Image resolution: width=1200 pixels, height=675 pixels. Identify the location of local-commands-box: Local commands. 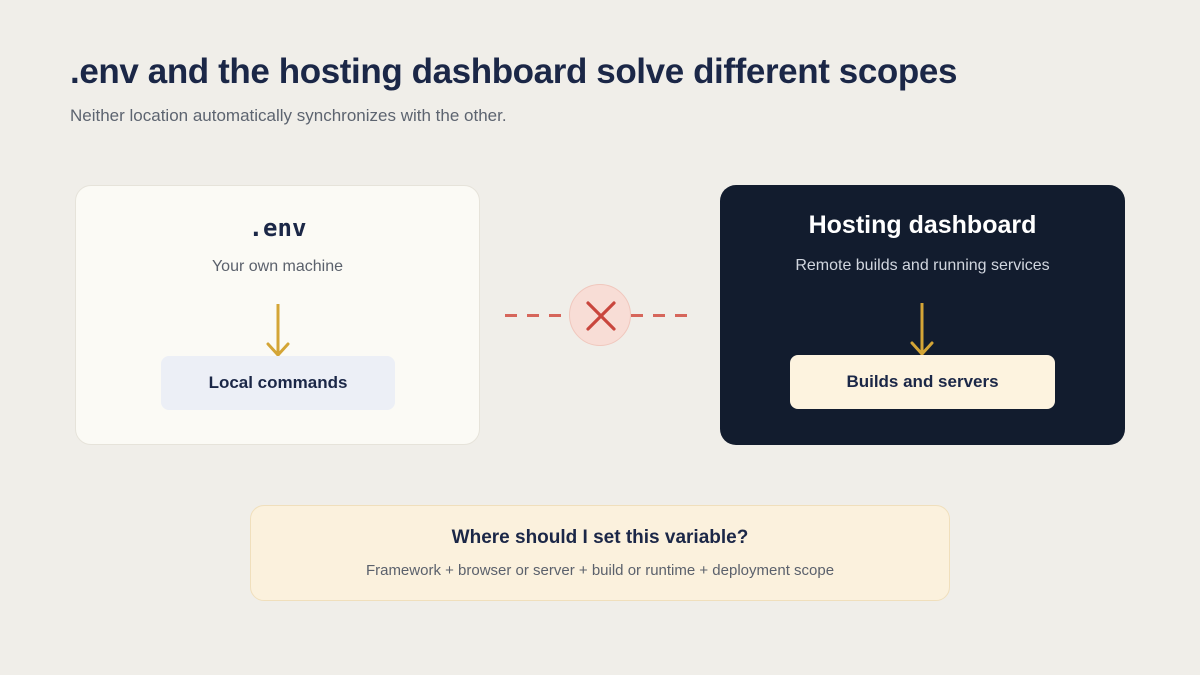
(278, 383).